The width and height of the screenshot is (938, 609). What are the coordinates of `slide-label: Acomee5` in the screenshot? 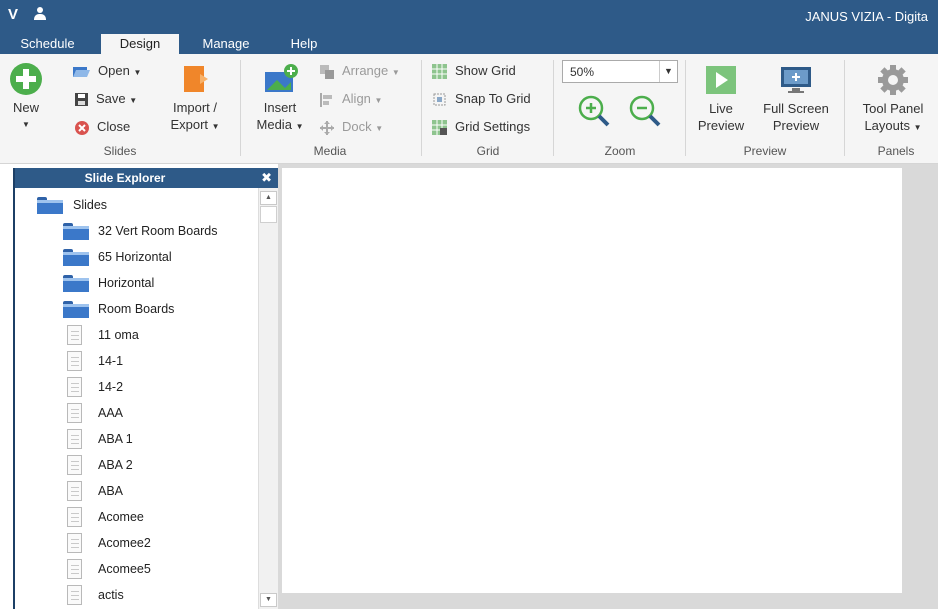 It's located at (124, 569).